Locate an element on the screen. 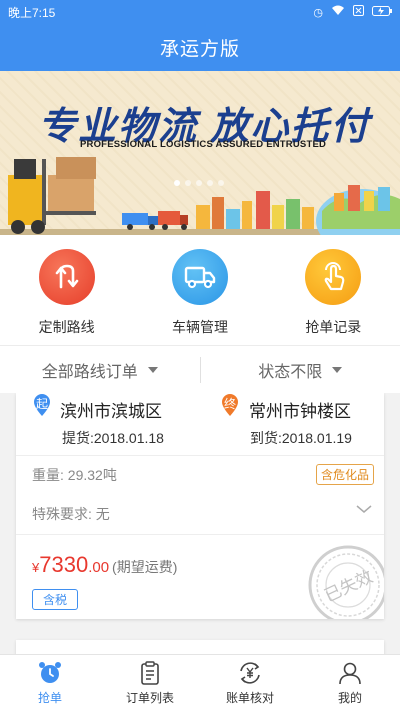  app-header: 承运方版 is located at coordinates (200, 47).